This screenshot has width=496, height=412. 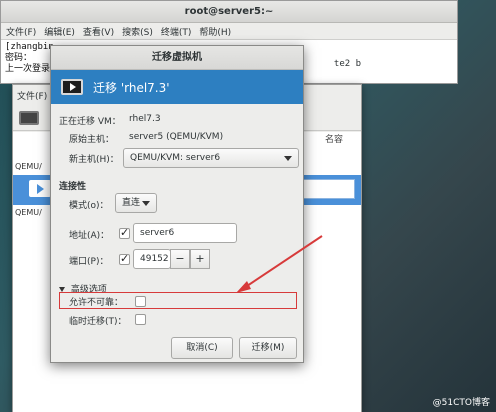 I want to click on vm-running-icon, so click(x=40, y=188).